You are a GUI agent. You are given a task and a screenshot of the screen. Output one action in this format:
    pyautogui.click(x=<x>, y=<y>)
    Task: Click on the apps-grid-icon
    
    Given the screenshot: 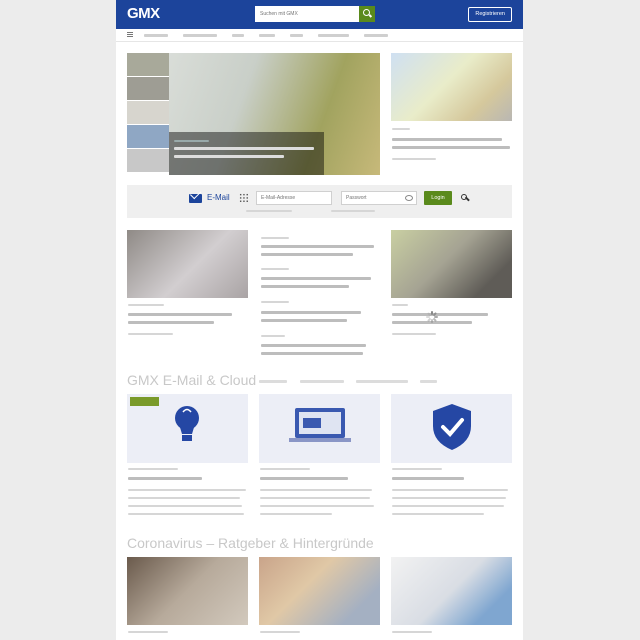 What is the action you would take?
    pyautogui.click(x=244, y=198)
    